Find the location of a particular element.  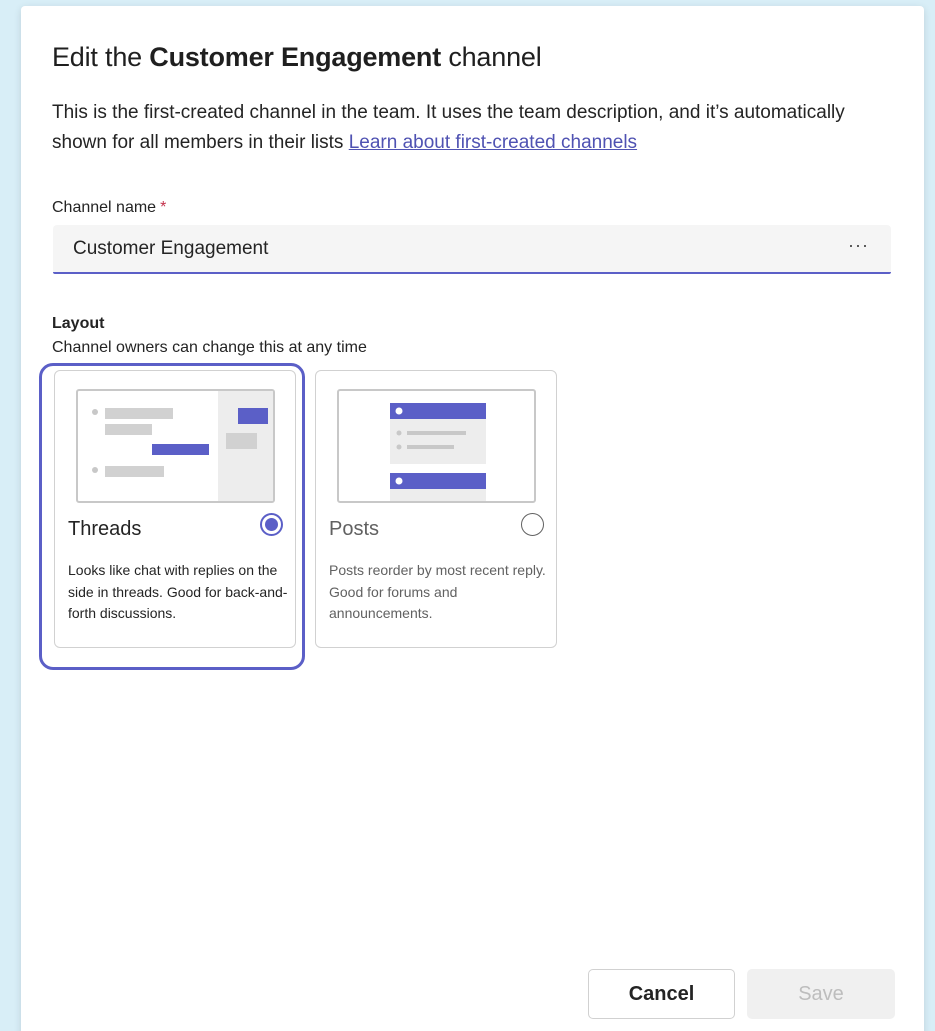

cancel-button: Cancel is located at coordinates (661, 994).